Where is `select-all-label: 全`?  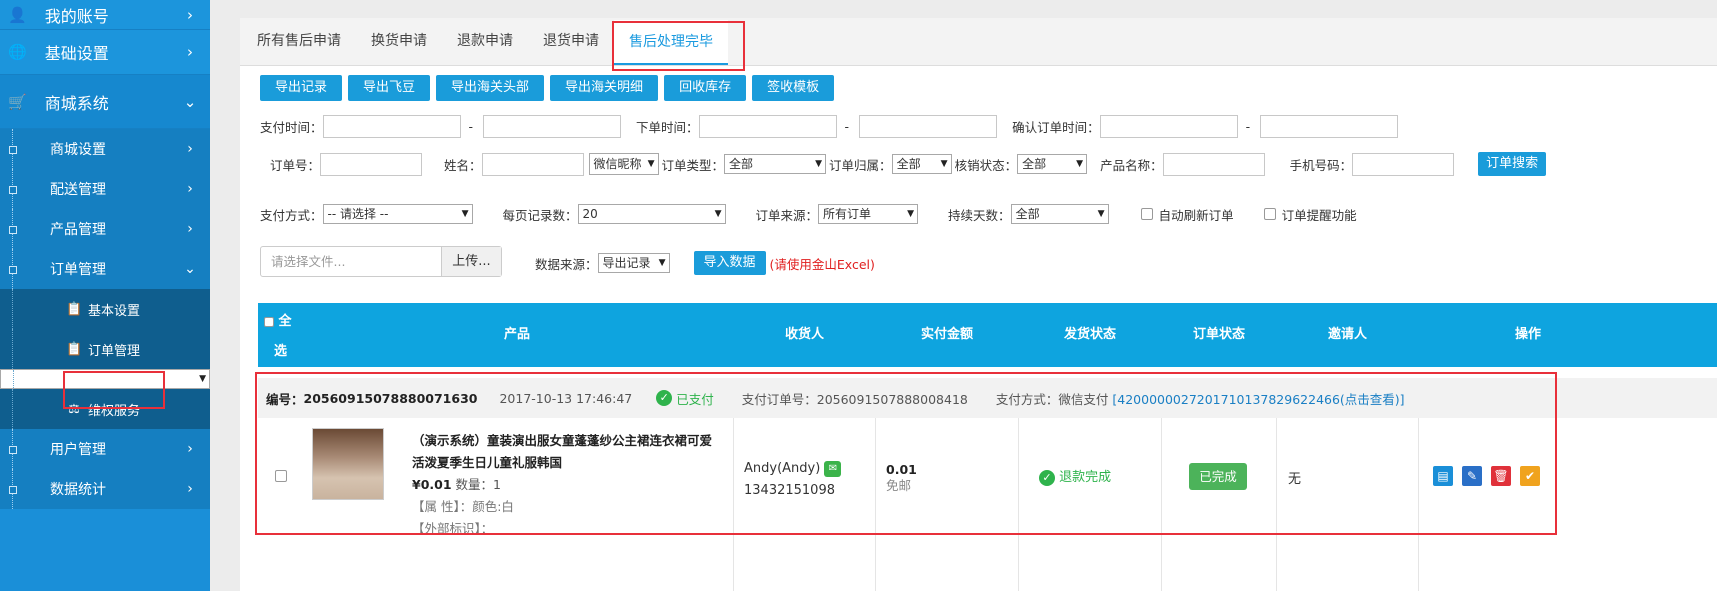 select-all-label: 全 is located at coordinates (285, 321).